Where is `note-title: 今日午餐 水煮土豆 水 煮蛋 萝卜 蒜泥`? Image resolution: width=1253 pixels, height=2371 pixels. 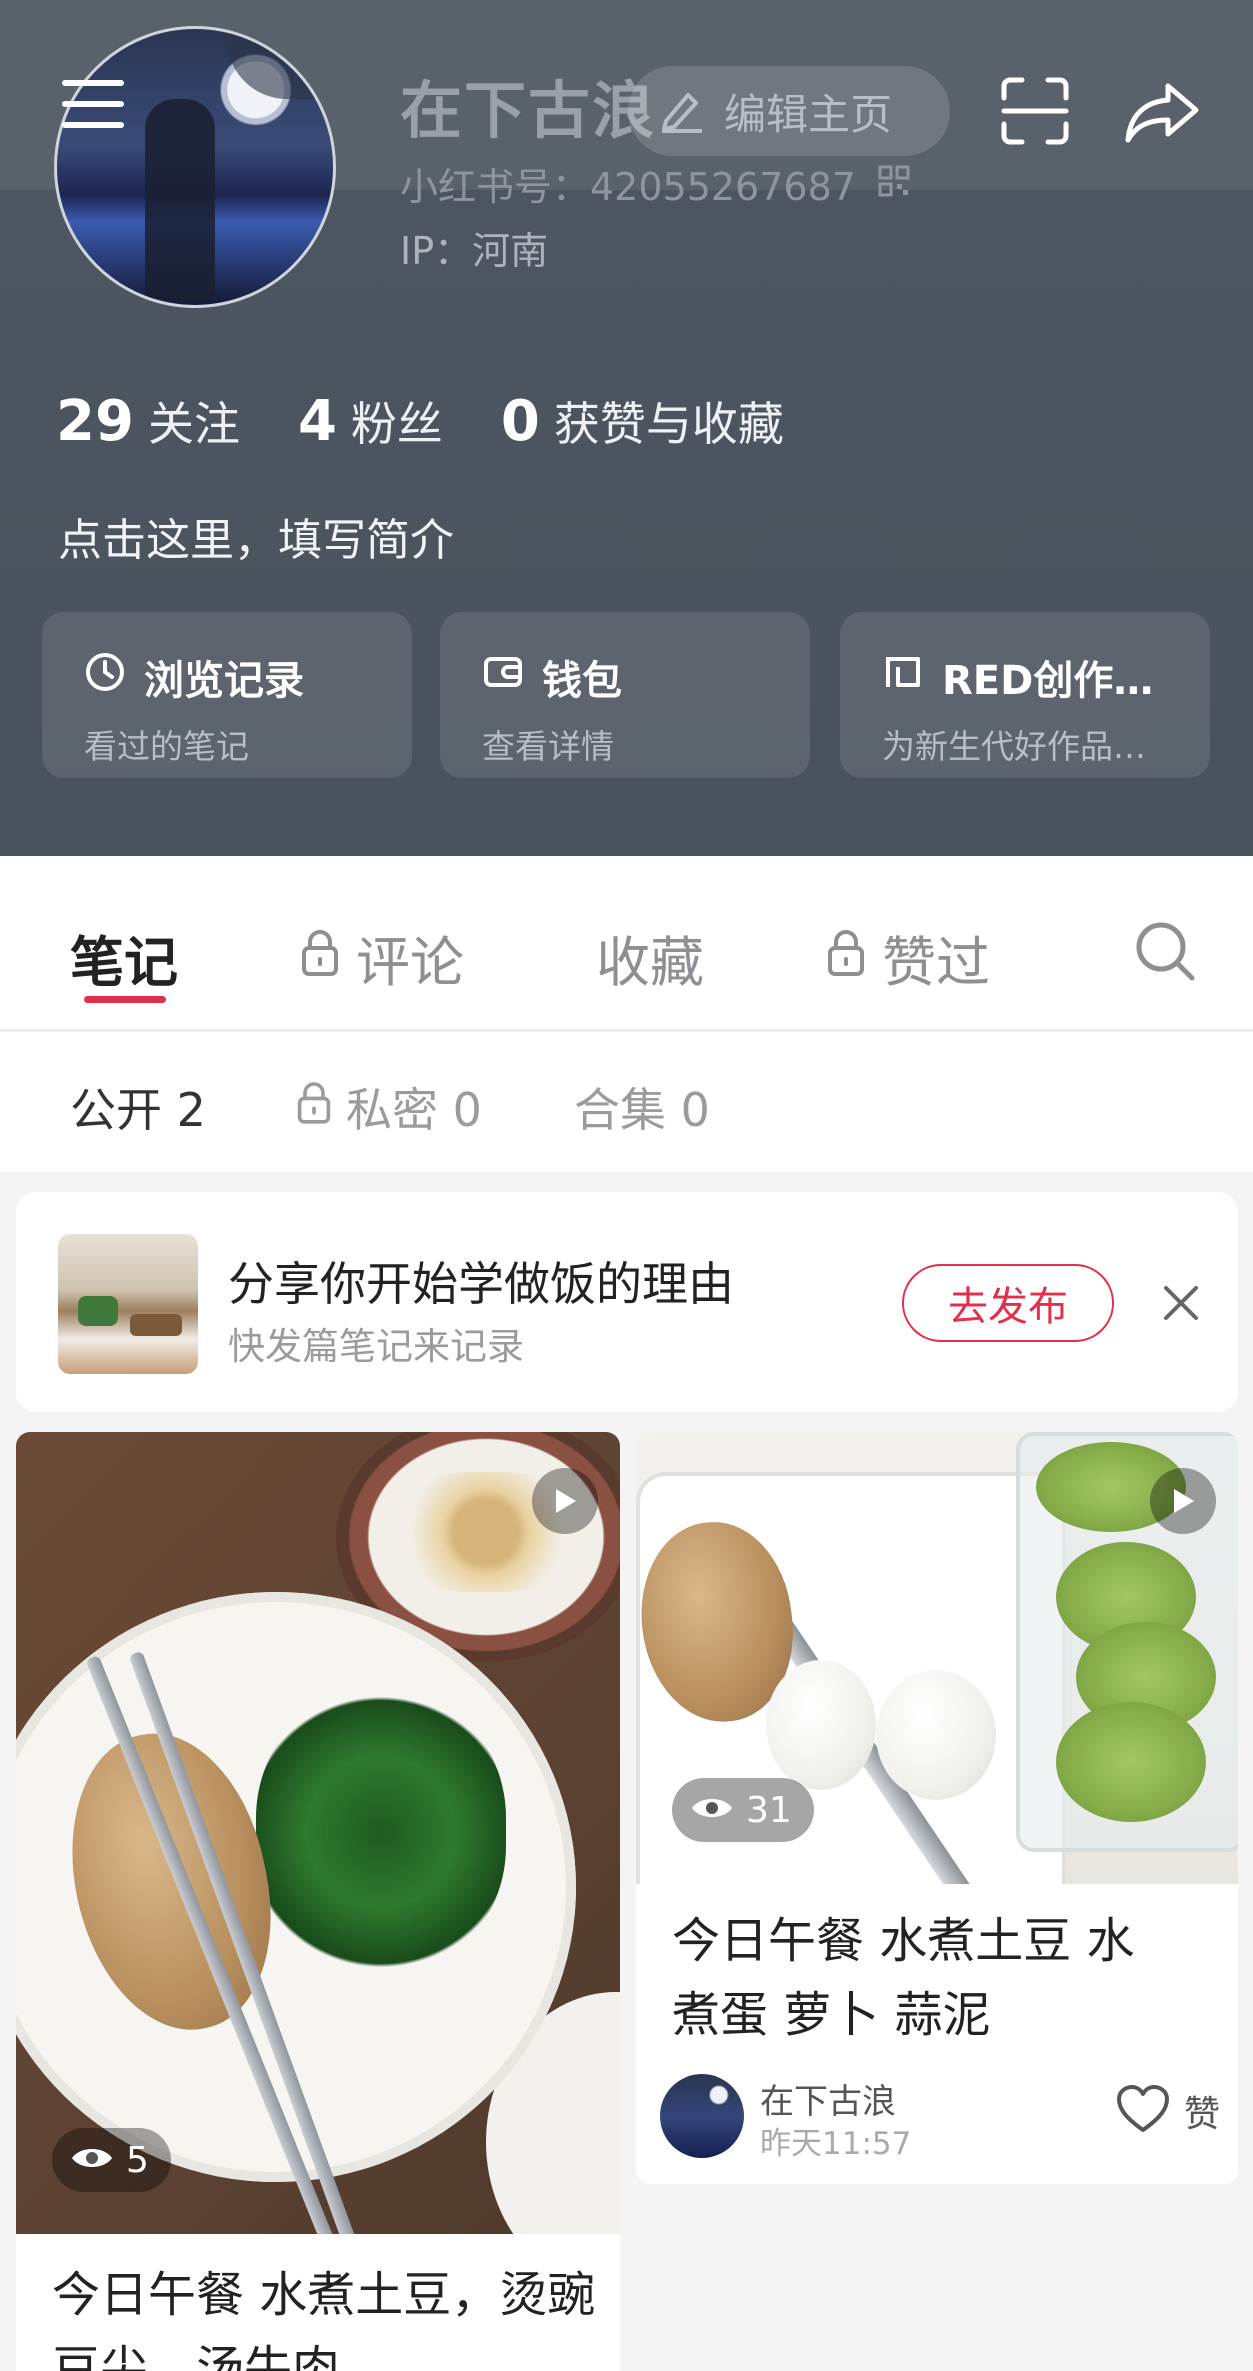
note-title: 今日午餐 水煮土豆 水 煮蛋 萝卜 蒜泥 is located at coordinates (903, 1978).